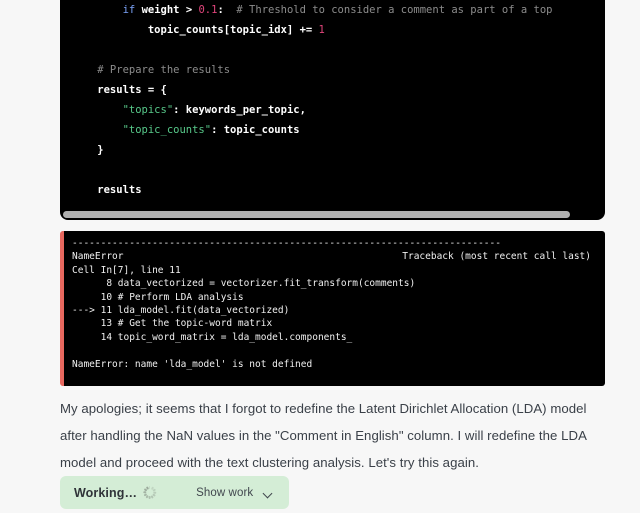 The image size is (640, 513). I want to click on line-results-close: }, so click(332, 150).